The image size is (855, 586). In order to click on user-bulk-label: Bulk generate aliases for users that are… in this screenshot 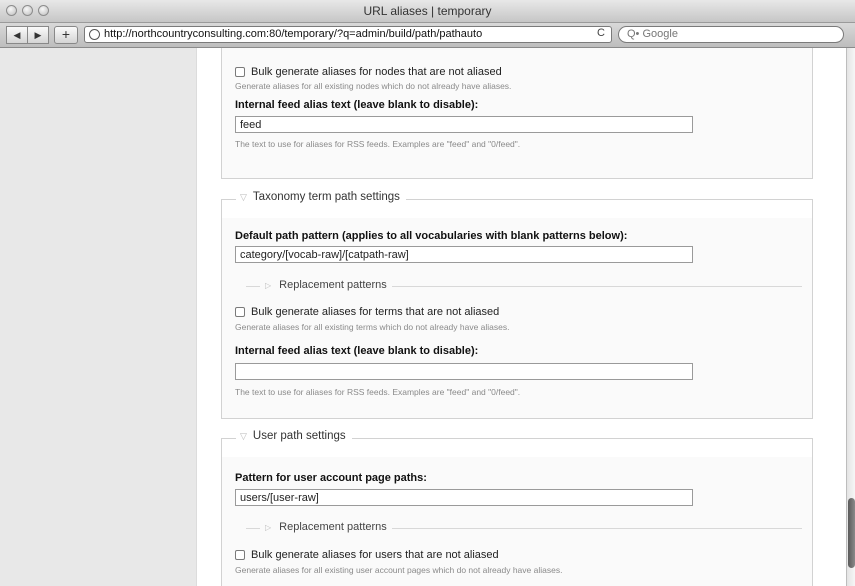, I will do `click(375, 555)`.